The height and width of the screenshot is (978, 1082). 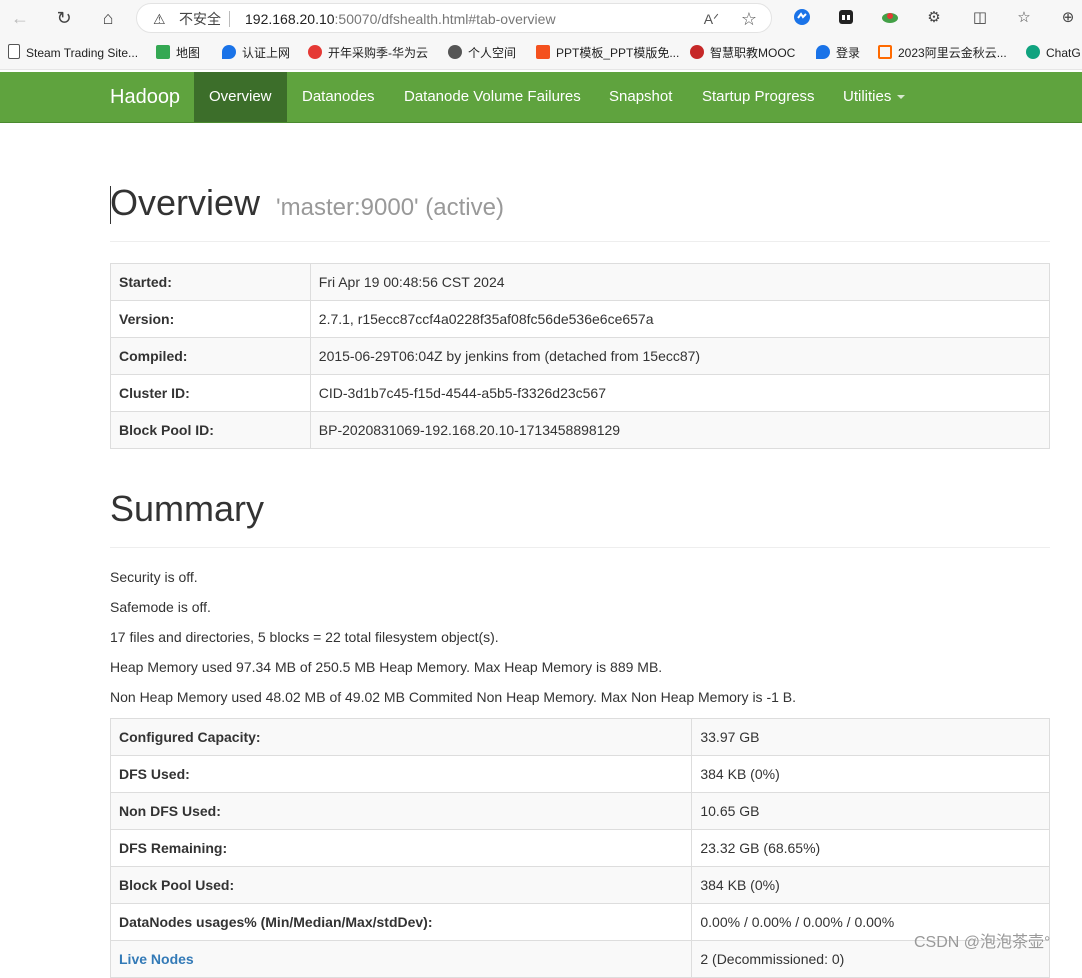 What do you see at coordinates (401, 737) in the screenshot?
I see `row-key: Configured Capacity:` at bounding box center [401, 737].